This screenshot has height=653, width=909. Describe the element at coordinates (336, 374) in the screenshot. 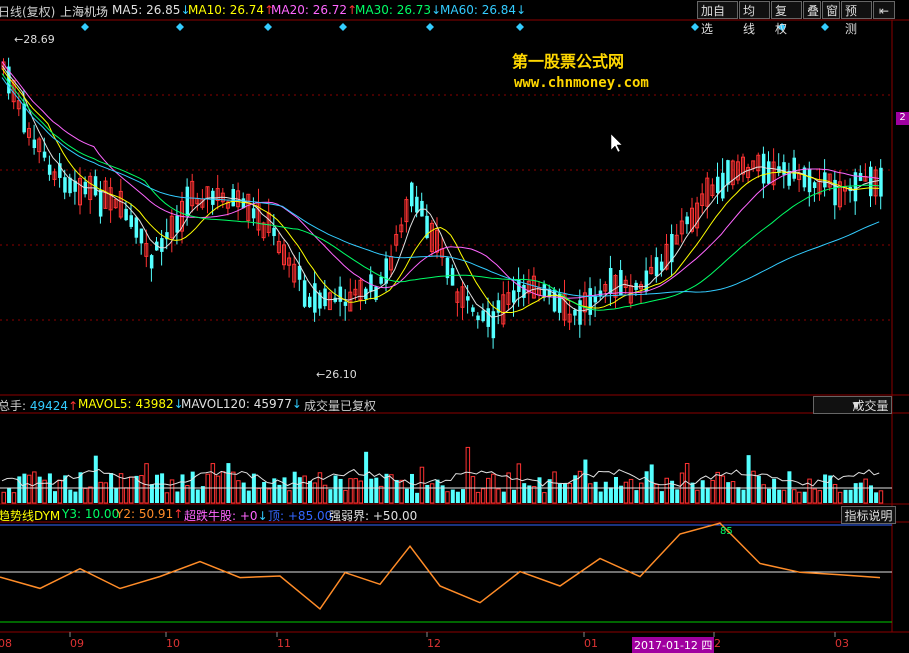

I see `price-low-label: ←26.10` at that location.